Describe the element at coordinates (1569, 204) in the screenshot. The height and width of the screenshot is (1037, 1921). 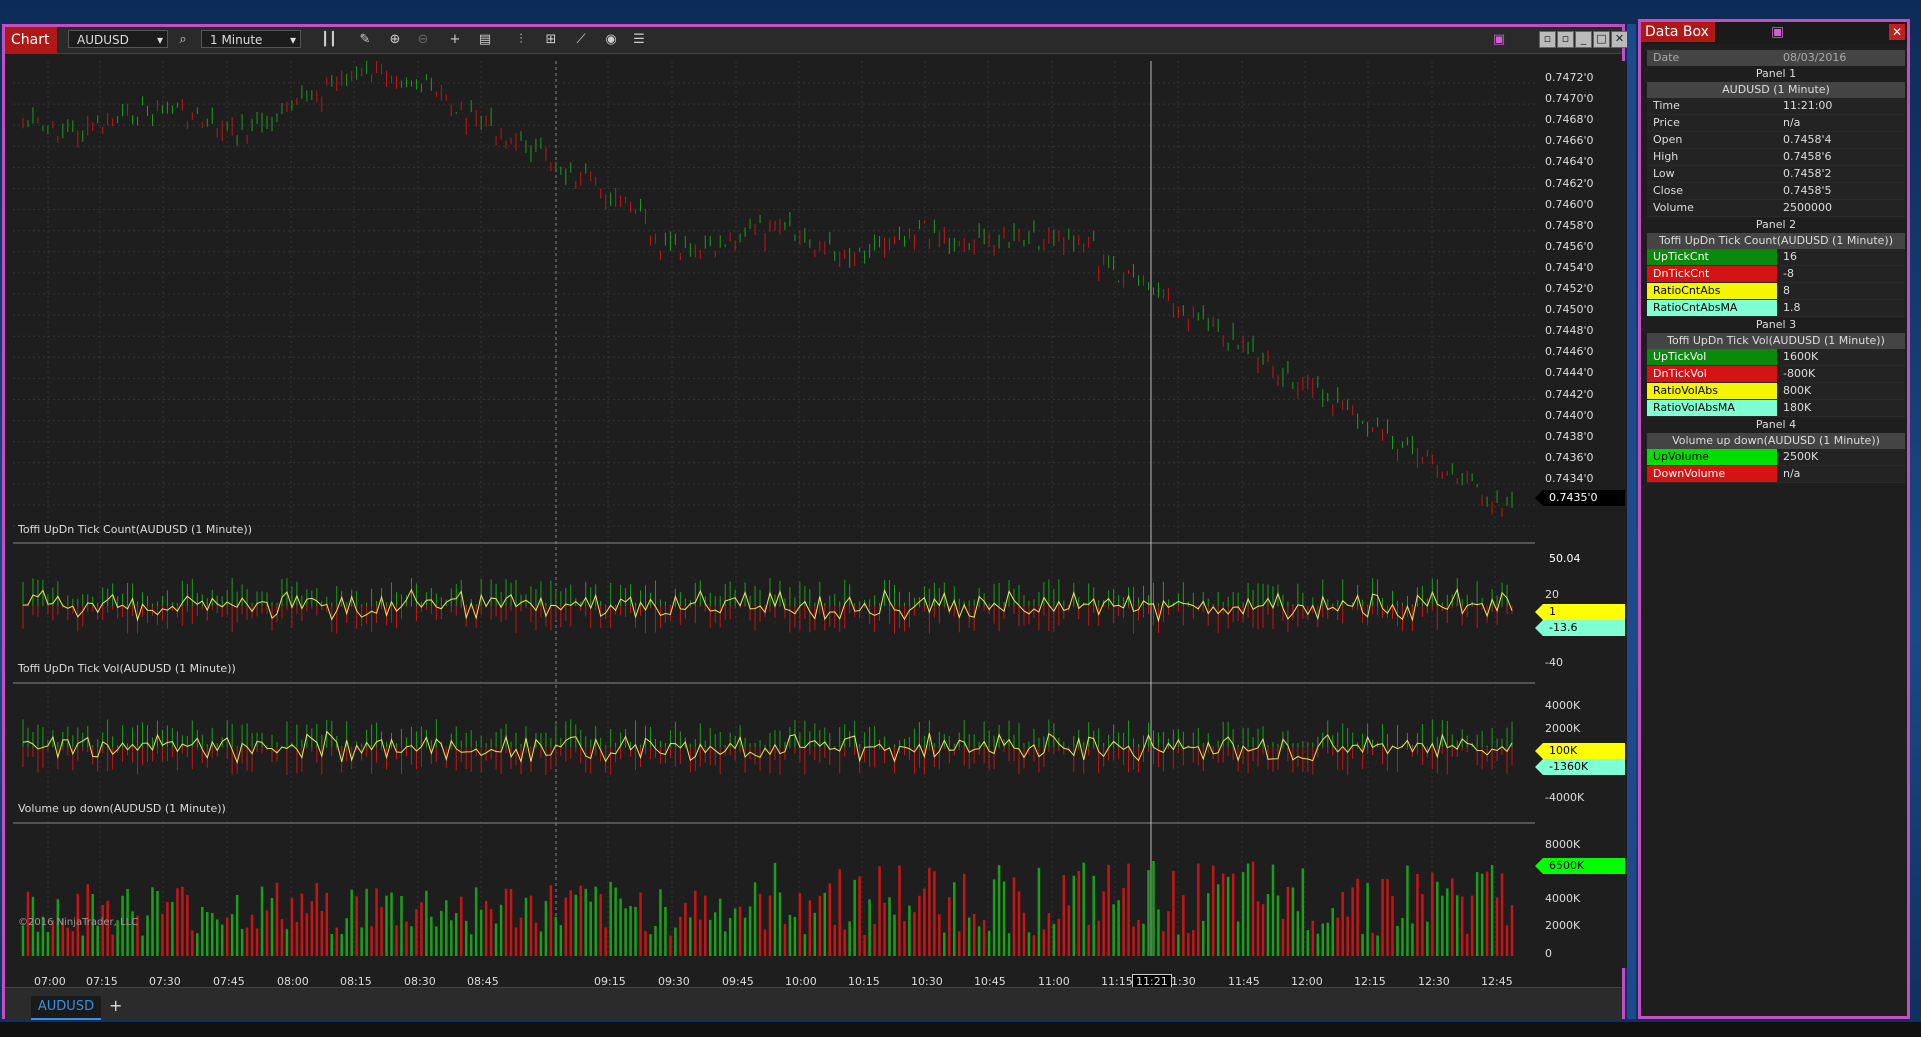
I see `price-tick-label: 0.7460'0` at that location.